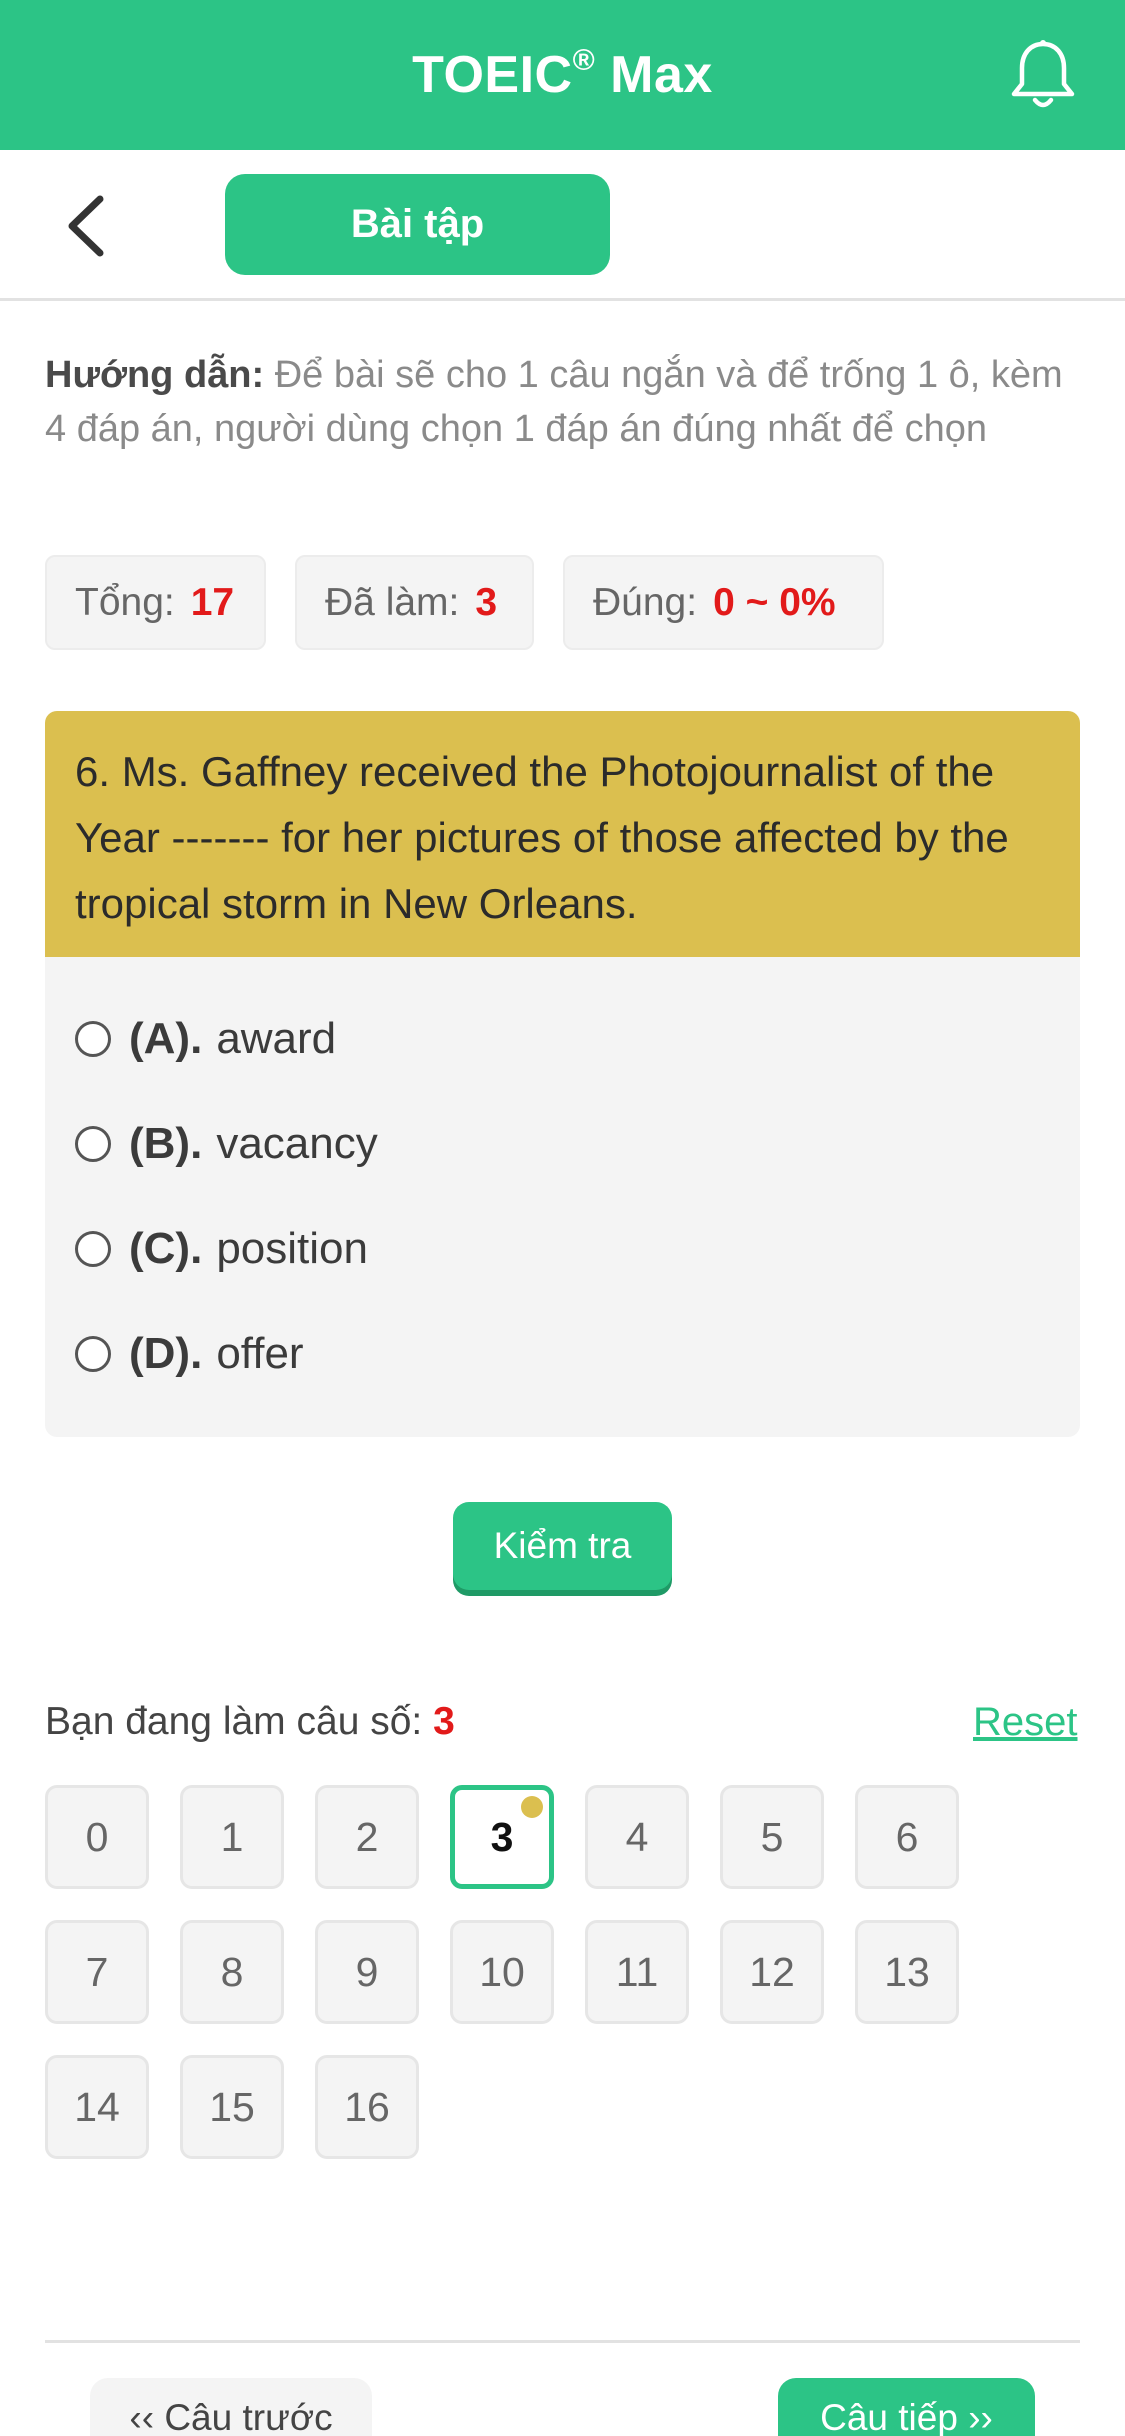 This screenshot has height=2436, width=1125. I want to click on question-number-button: 1, so click(232, 1837).